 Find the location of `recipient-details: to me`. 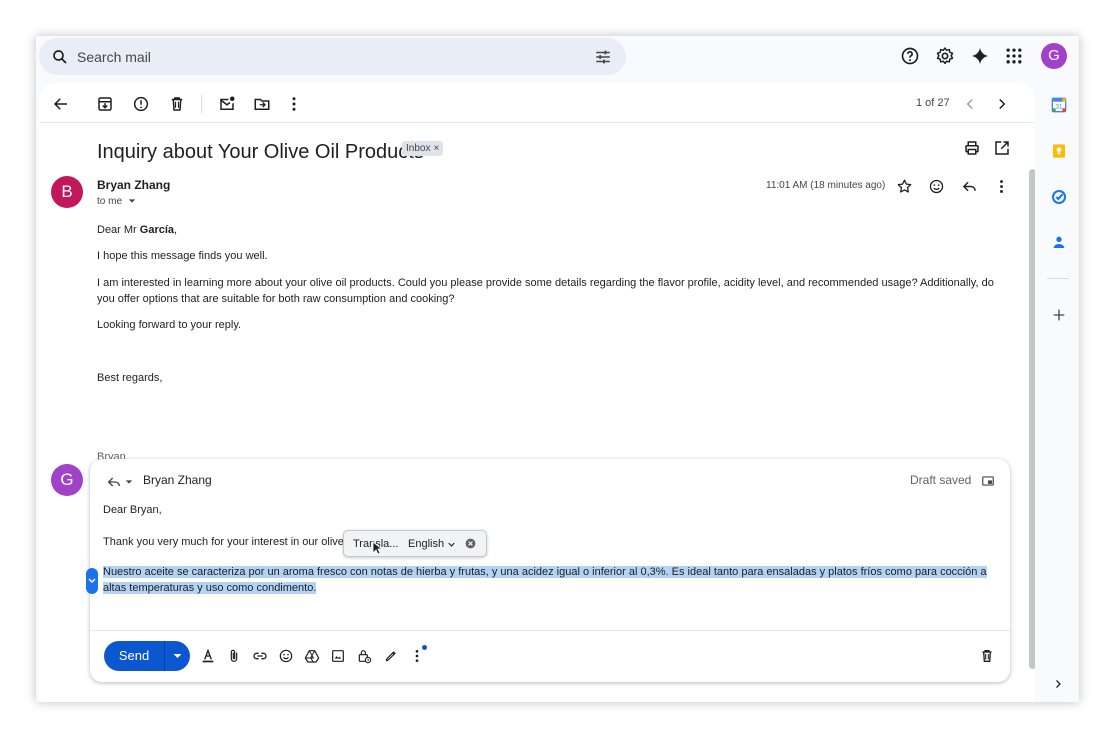

recipient-details: to me is located at coordinates (116, 201).